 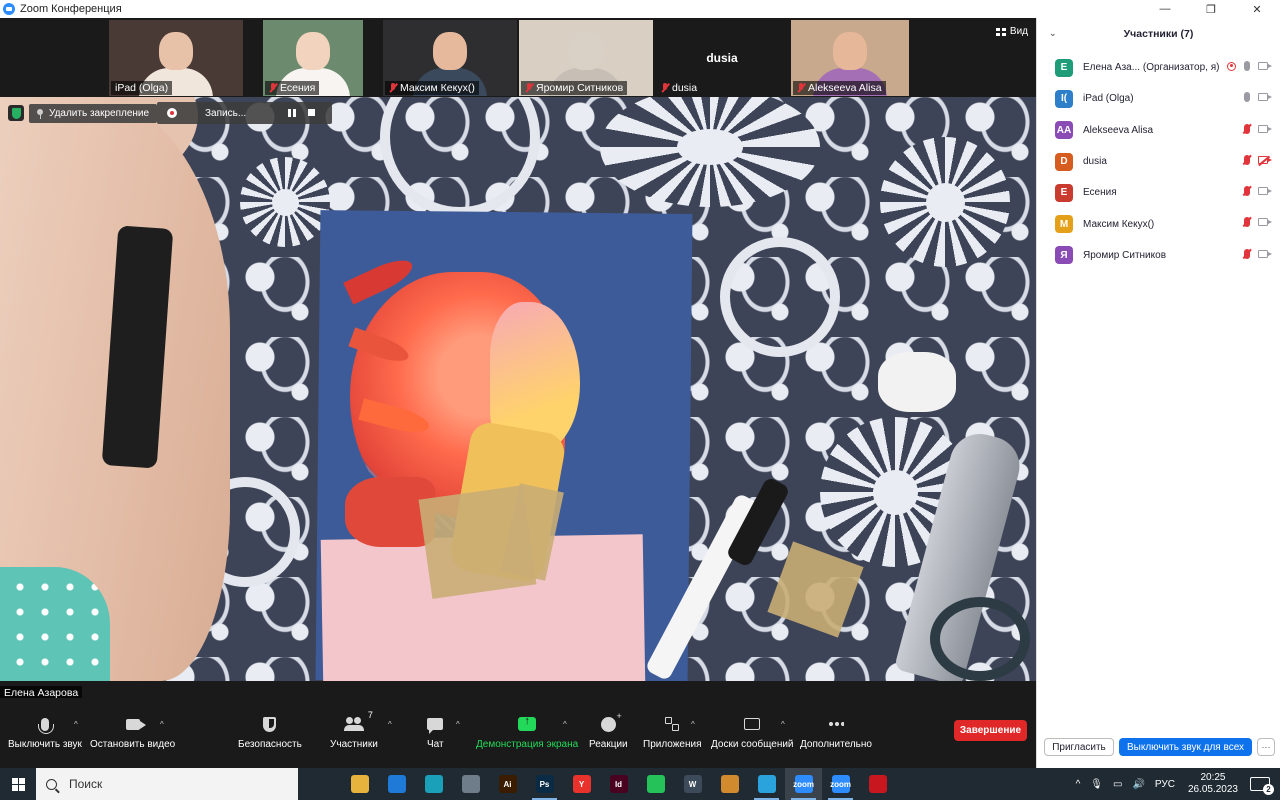 I want to click on taskbar-app-photoshop: Ps, so click(x=544, y=784).